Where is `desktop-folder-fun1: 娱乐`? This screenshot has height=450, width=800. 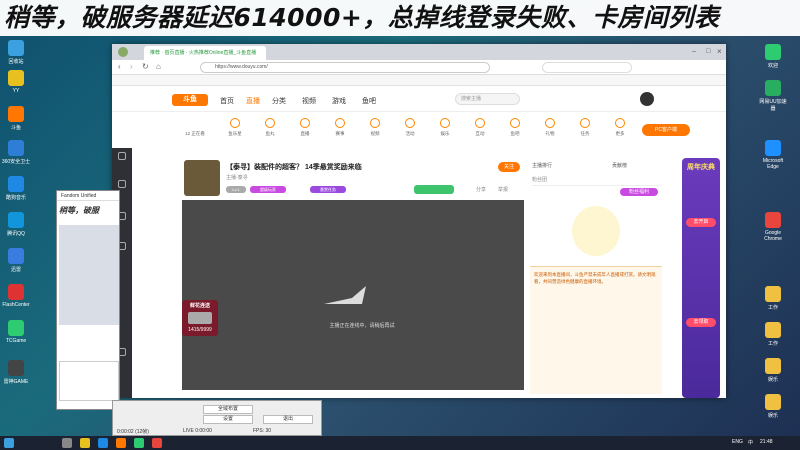
desktop-folder-fun1: 娱乐 is located at coordinates (773, 370).